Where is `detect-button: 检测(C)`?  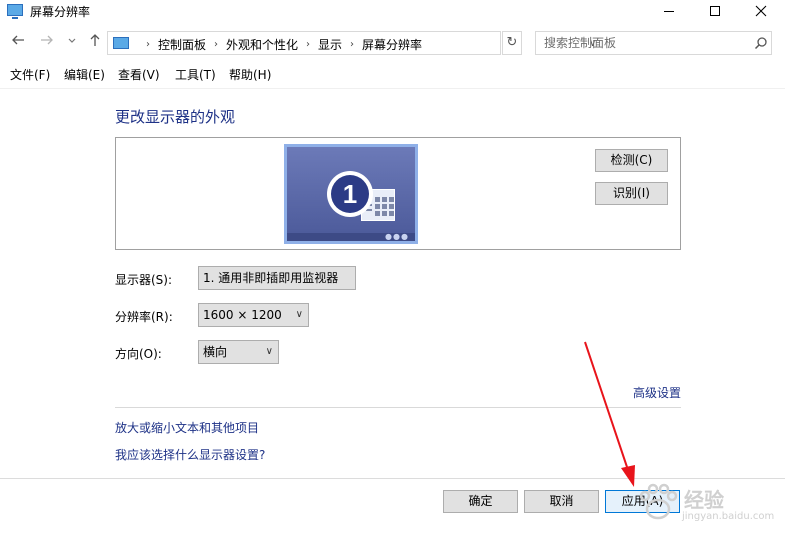 detect-button: 检测(C) is located at coordinates (631, 160).